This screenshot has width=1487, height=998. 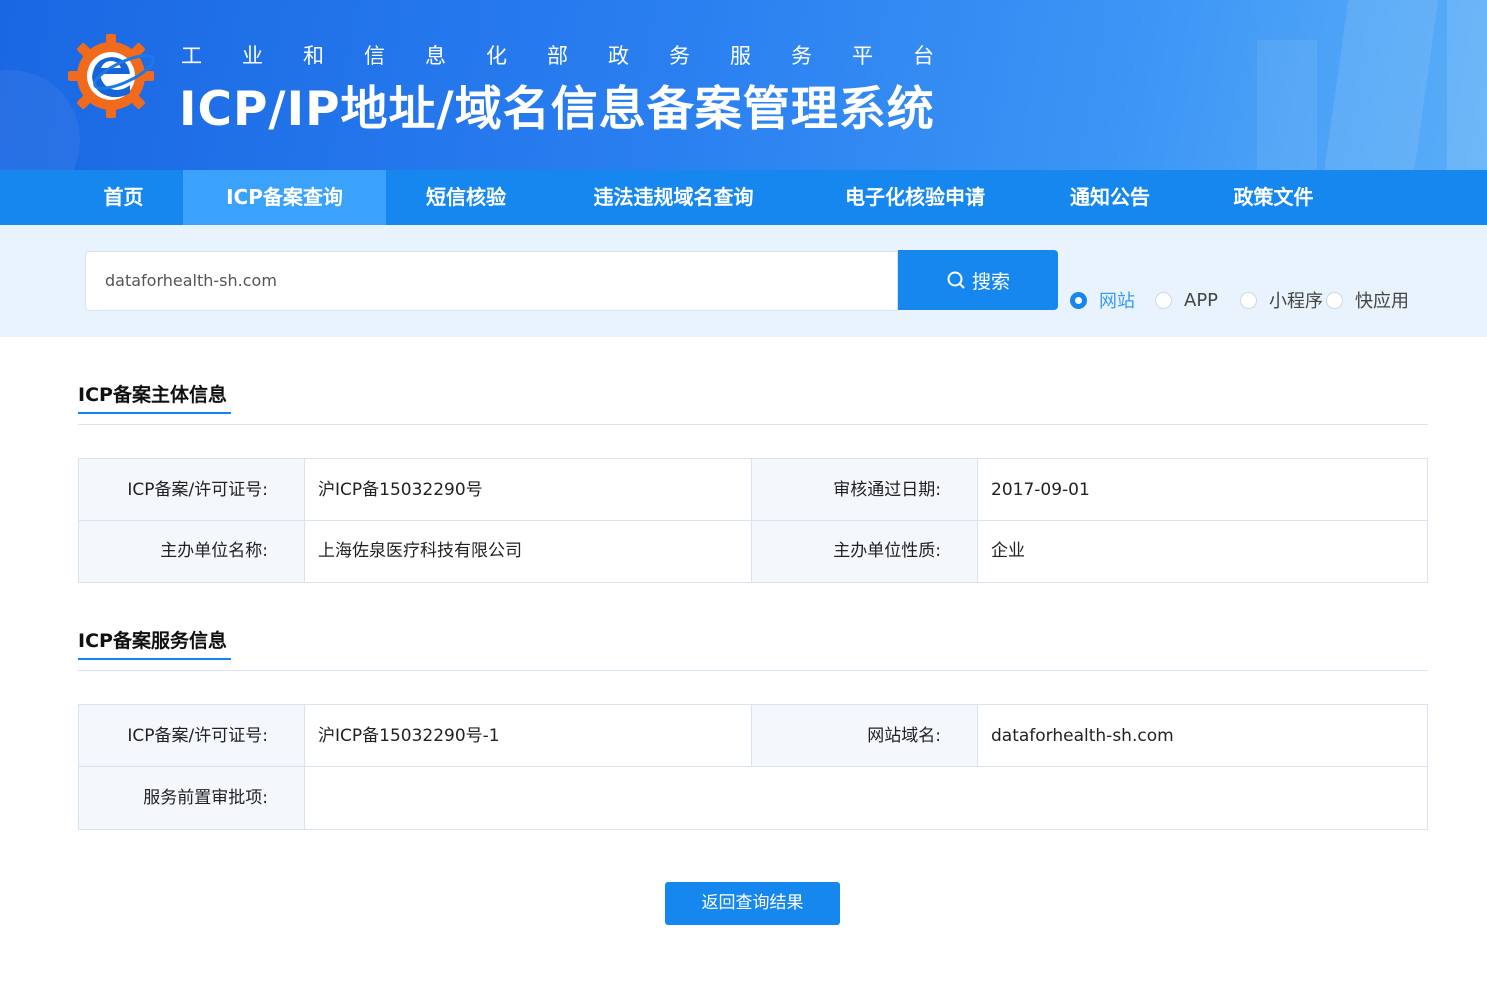 What do you see at coordinates (192, 490) in the screenshot?
I see `license-label: ICP备案/许可证号:` at bounding box center [192, 490].